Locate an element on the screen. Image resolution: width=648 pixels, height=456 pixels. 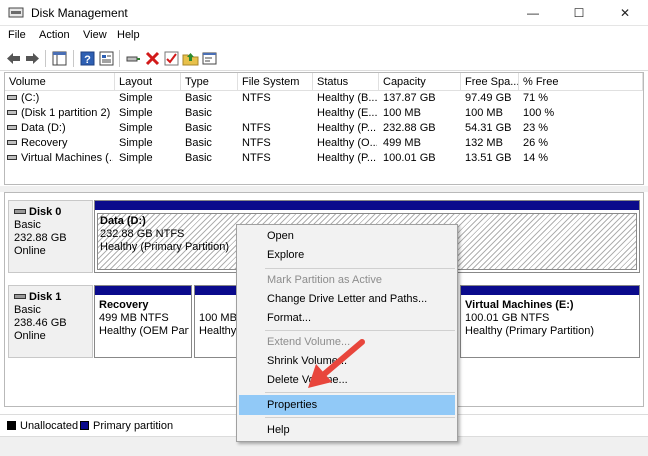
menu-file: File is located at coordinates (17, 35).